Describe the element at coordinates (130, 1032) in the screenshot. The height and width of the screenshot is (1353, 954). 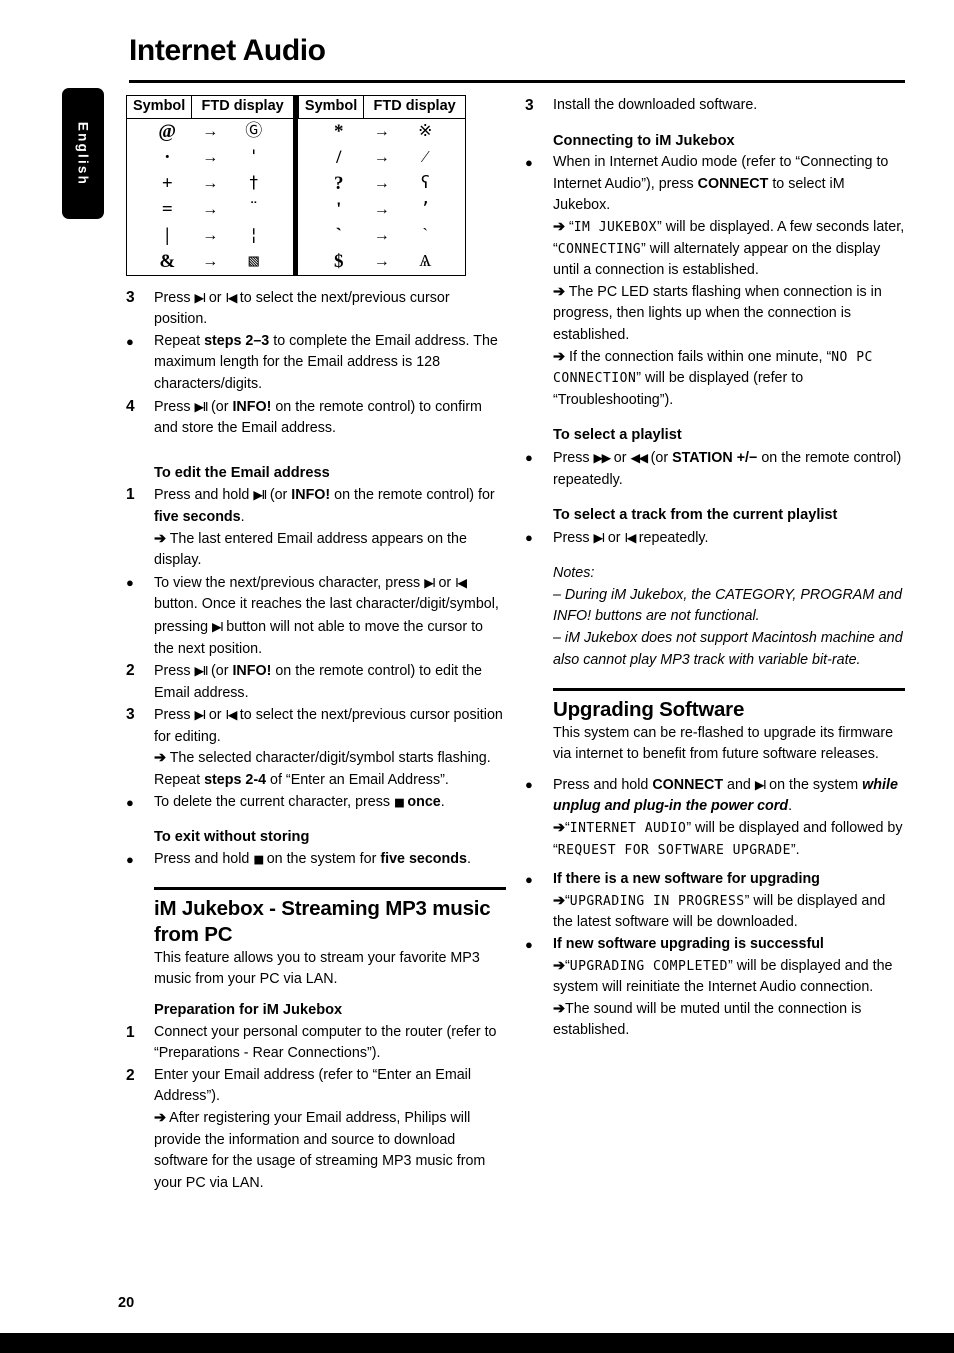
I see `step-marker: 1` at that location.